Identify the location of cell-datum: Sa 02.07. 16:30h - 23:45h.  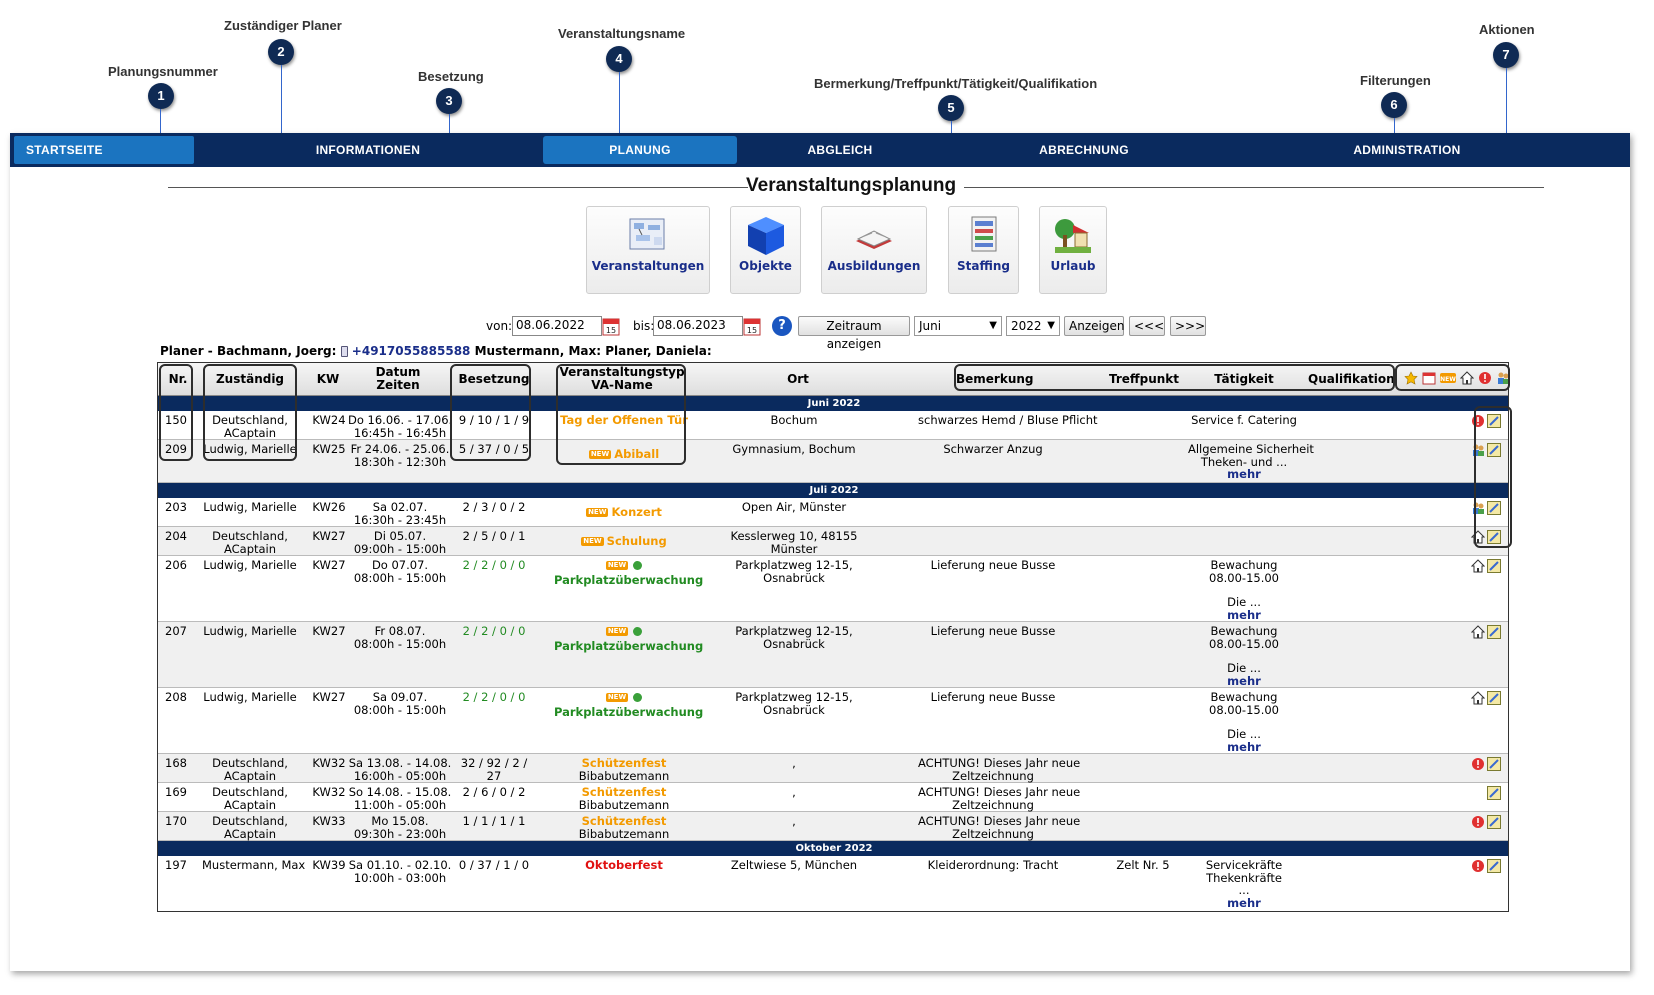
(400, 513).